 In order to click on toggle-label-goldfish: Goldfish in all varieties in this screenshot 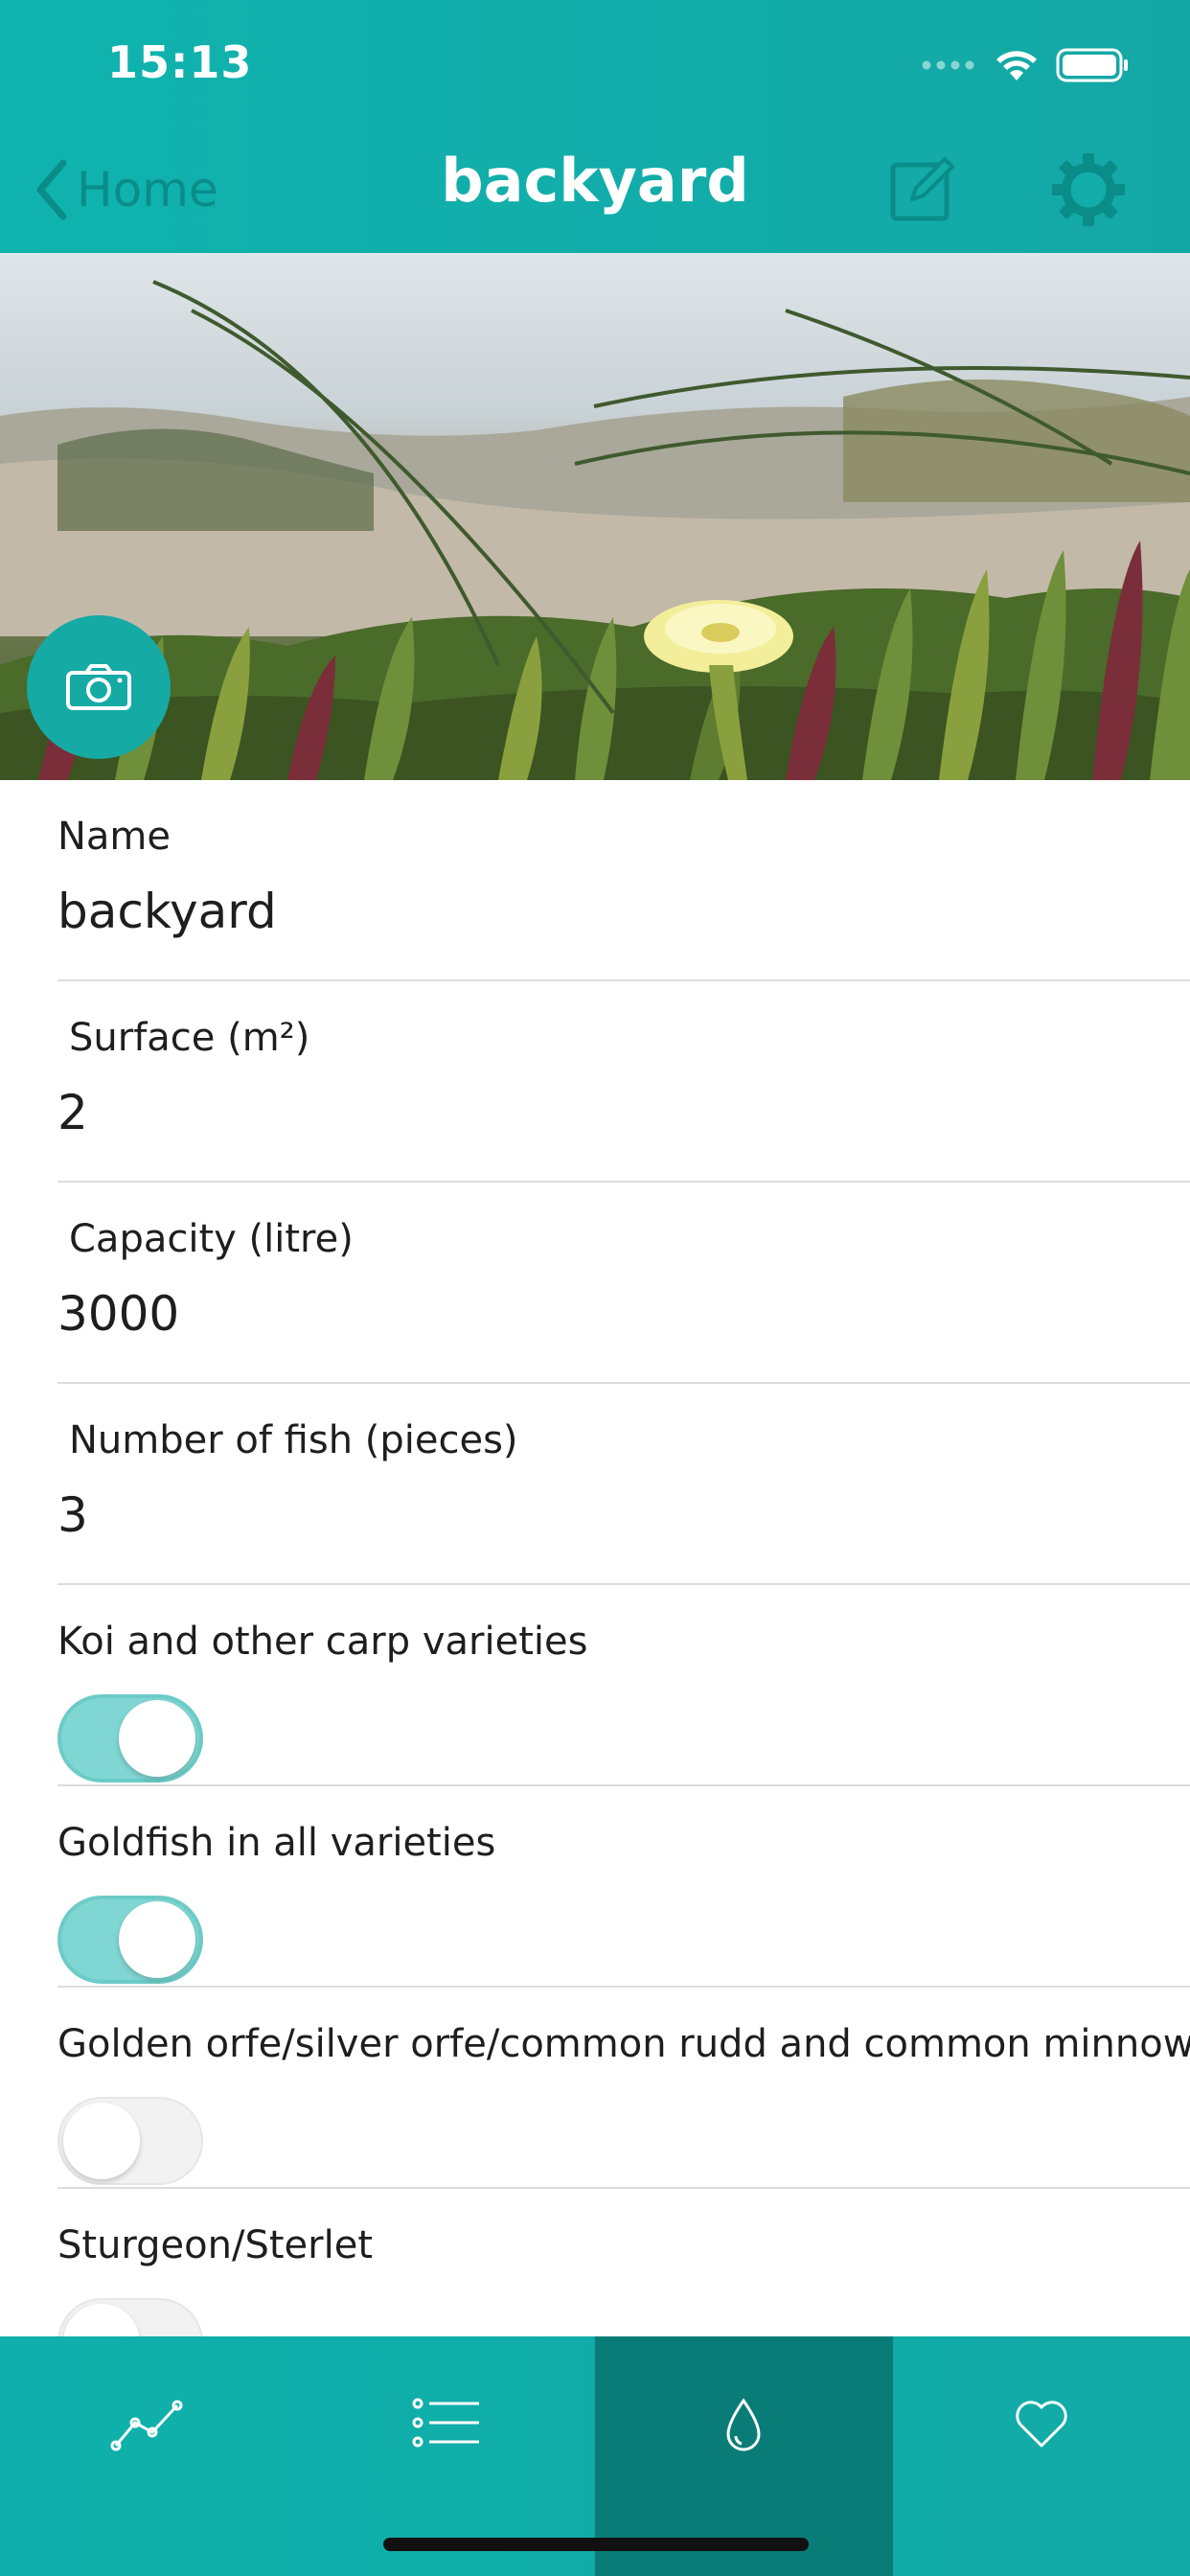, I will do `click(277, 1843)`.